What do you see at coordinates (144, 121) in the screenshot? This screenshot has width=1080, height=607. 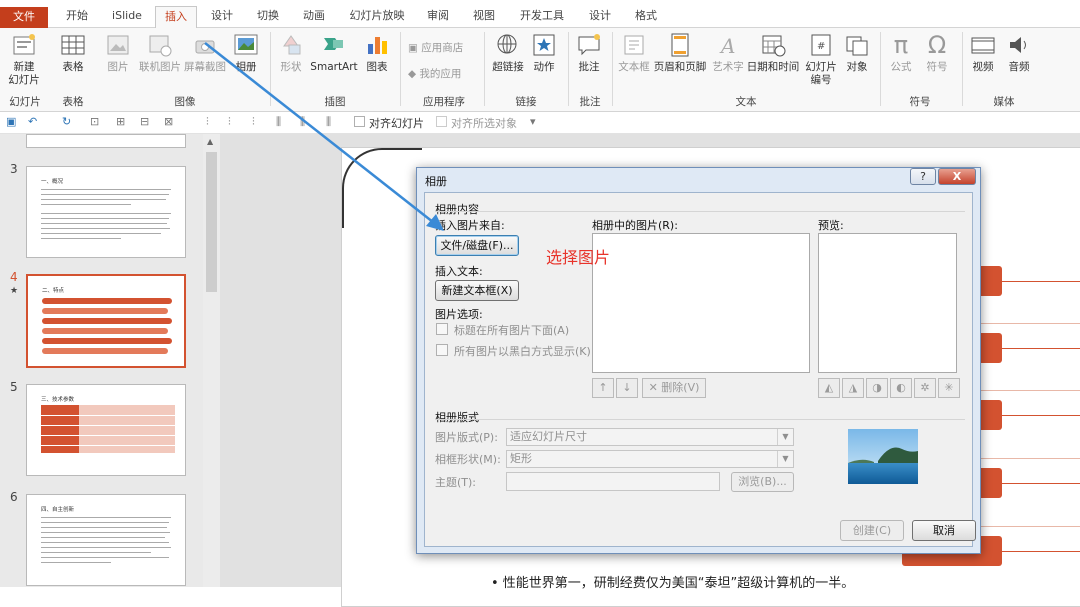 I see `toolbar-tool-icon: ⊟` at bounding box center [144, 121].